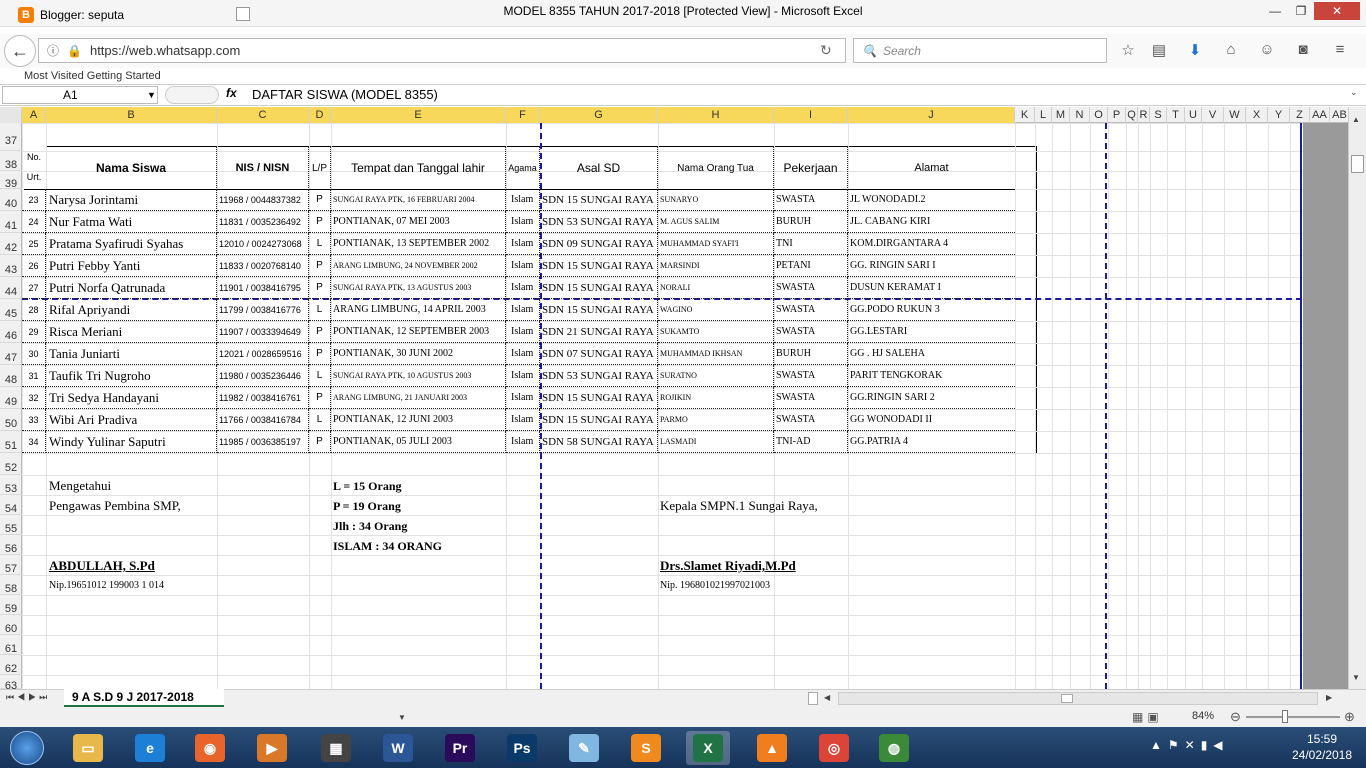  I want to click on column-header: J, so click(931, 115).